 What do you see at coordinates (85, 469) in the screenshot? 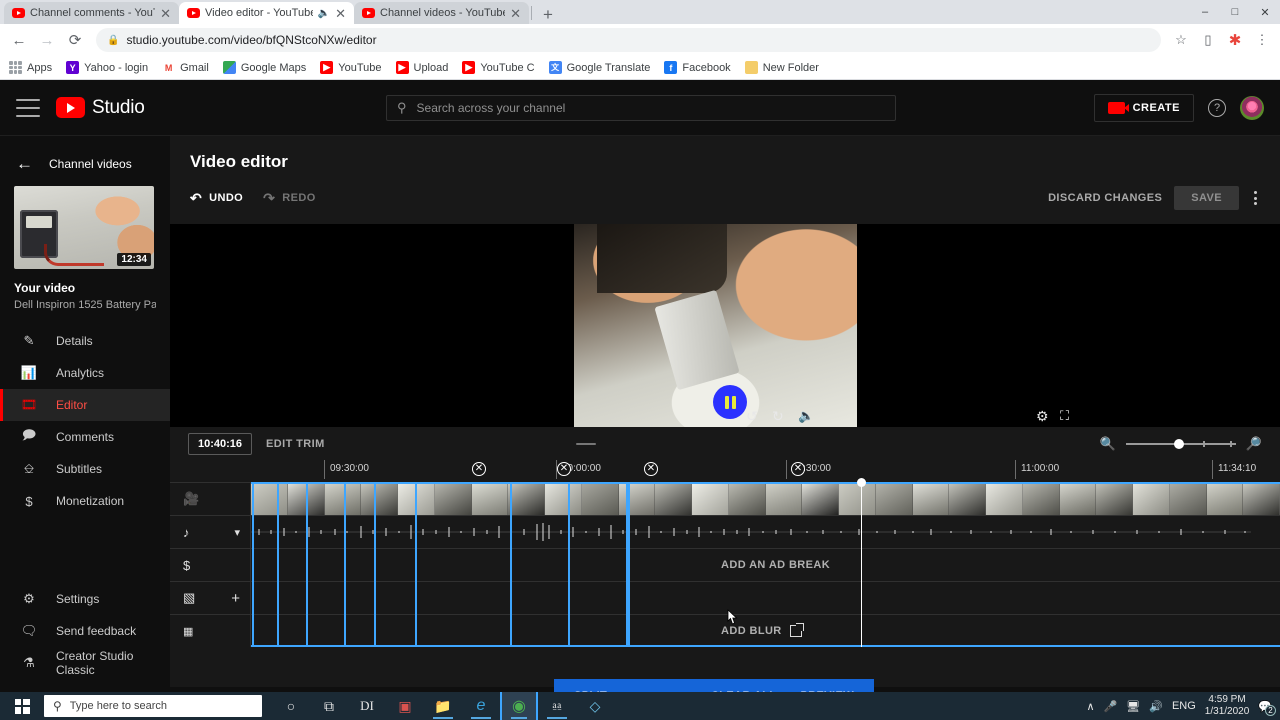
I see `sidebar-item-subtitles: ⎒ Subtitles` at bounding box center [85, 469].